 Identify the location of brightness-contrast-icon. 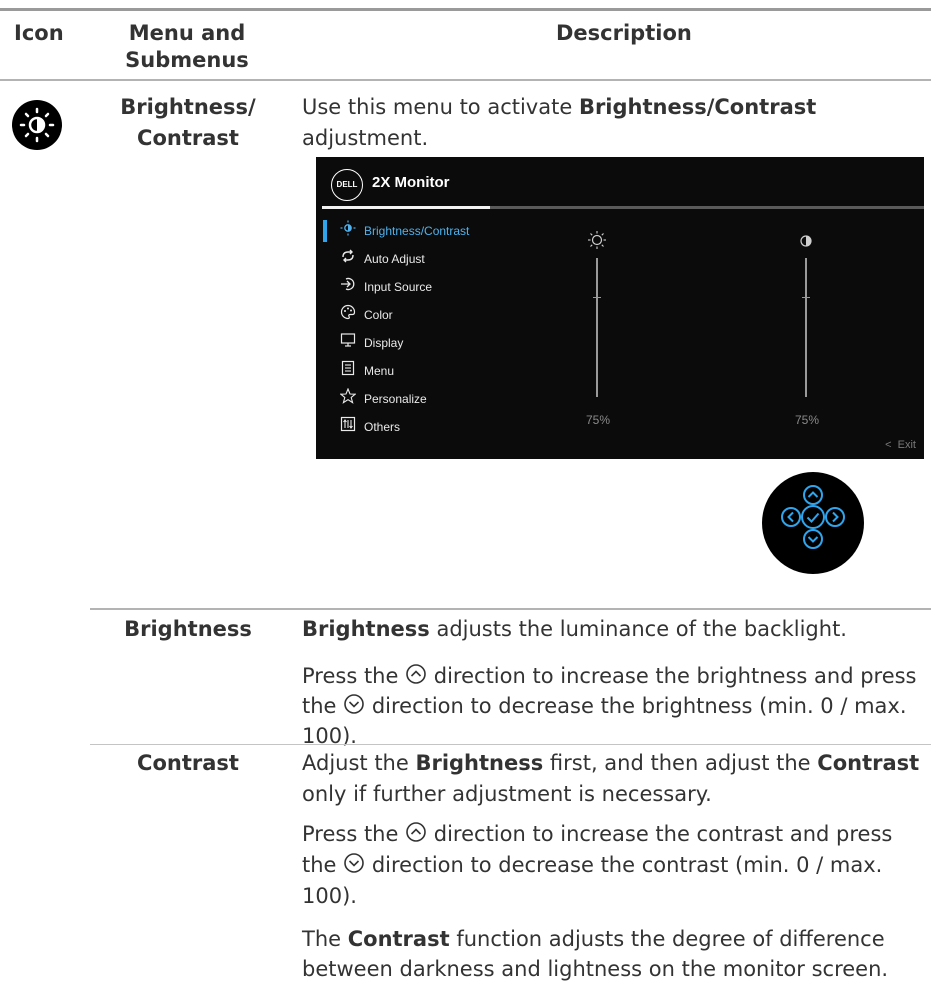
(37, 125).